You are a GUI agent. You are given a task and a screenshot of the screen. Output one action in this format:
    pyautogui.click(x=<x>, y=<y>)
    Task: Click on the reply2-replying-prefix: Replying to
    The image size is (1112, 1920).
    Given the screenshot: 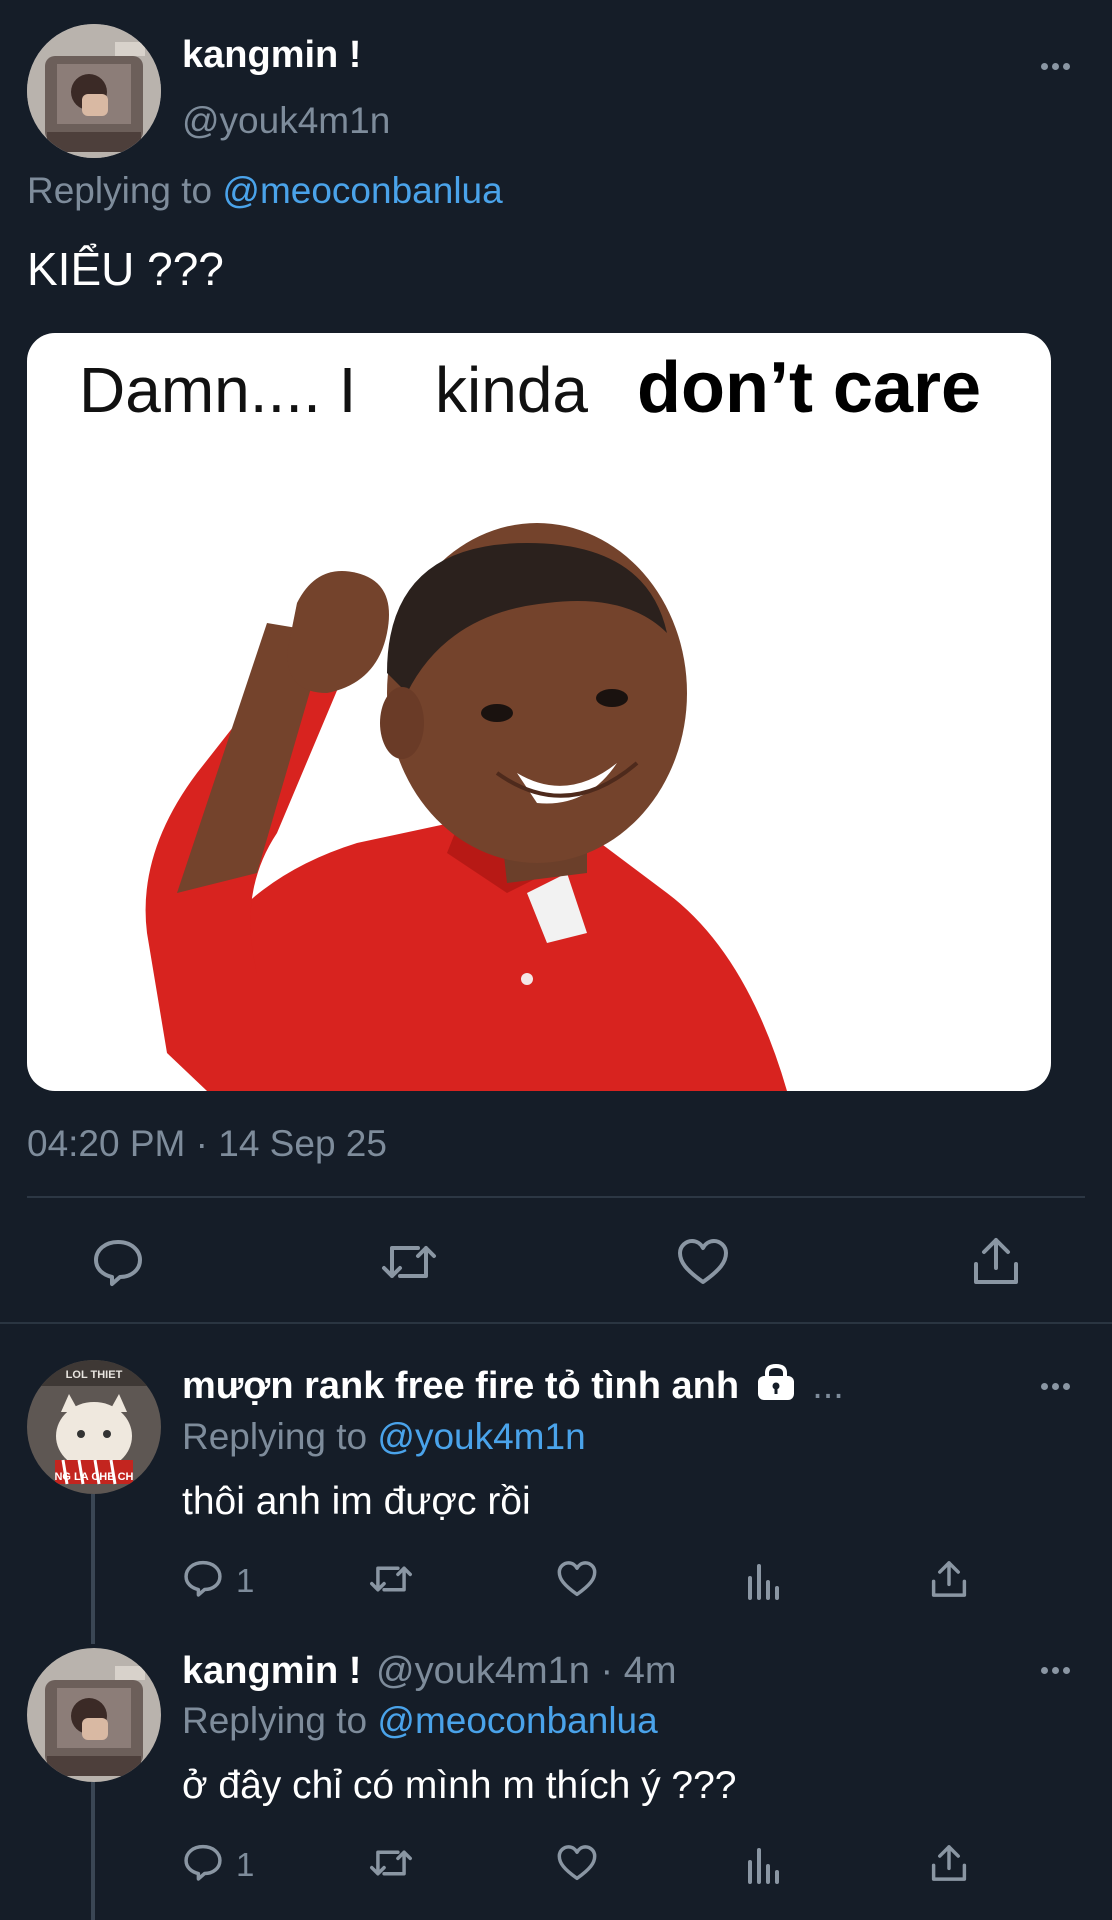 What is the action you would take?
    pyautogui.click(x=275, y=1720)
    